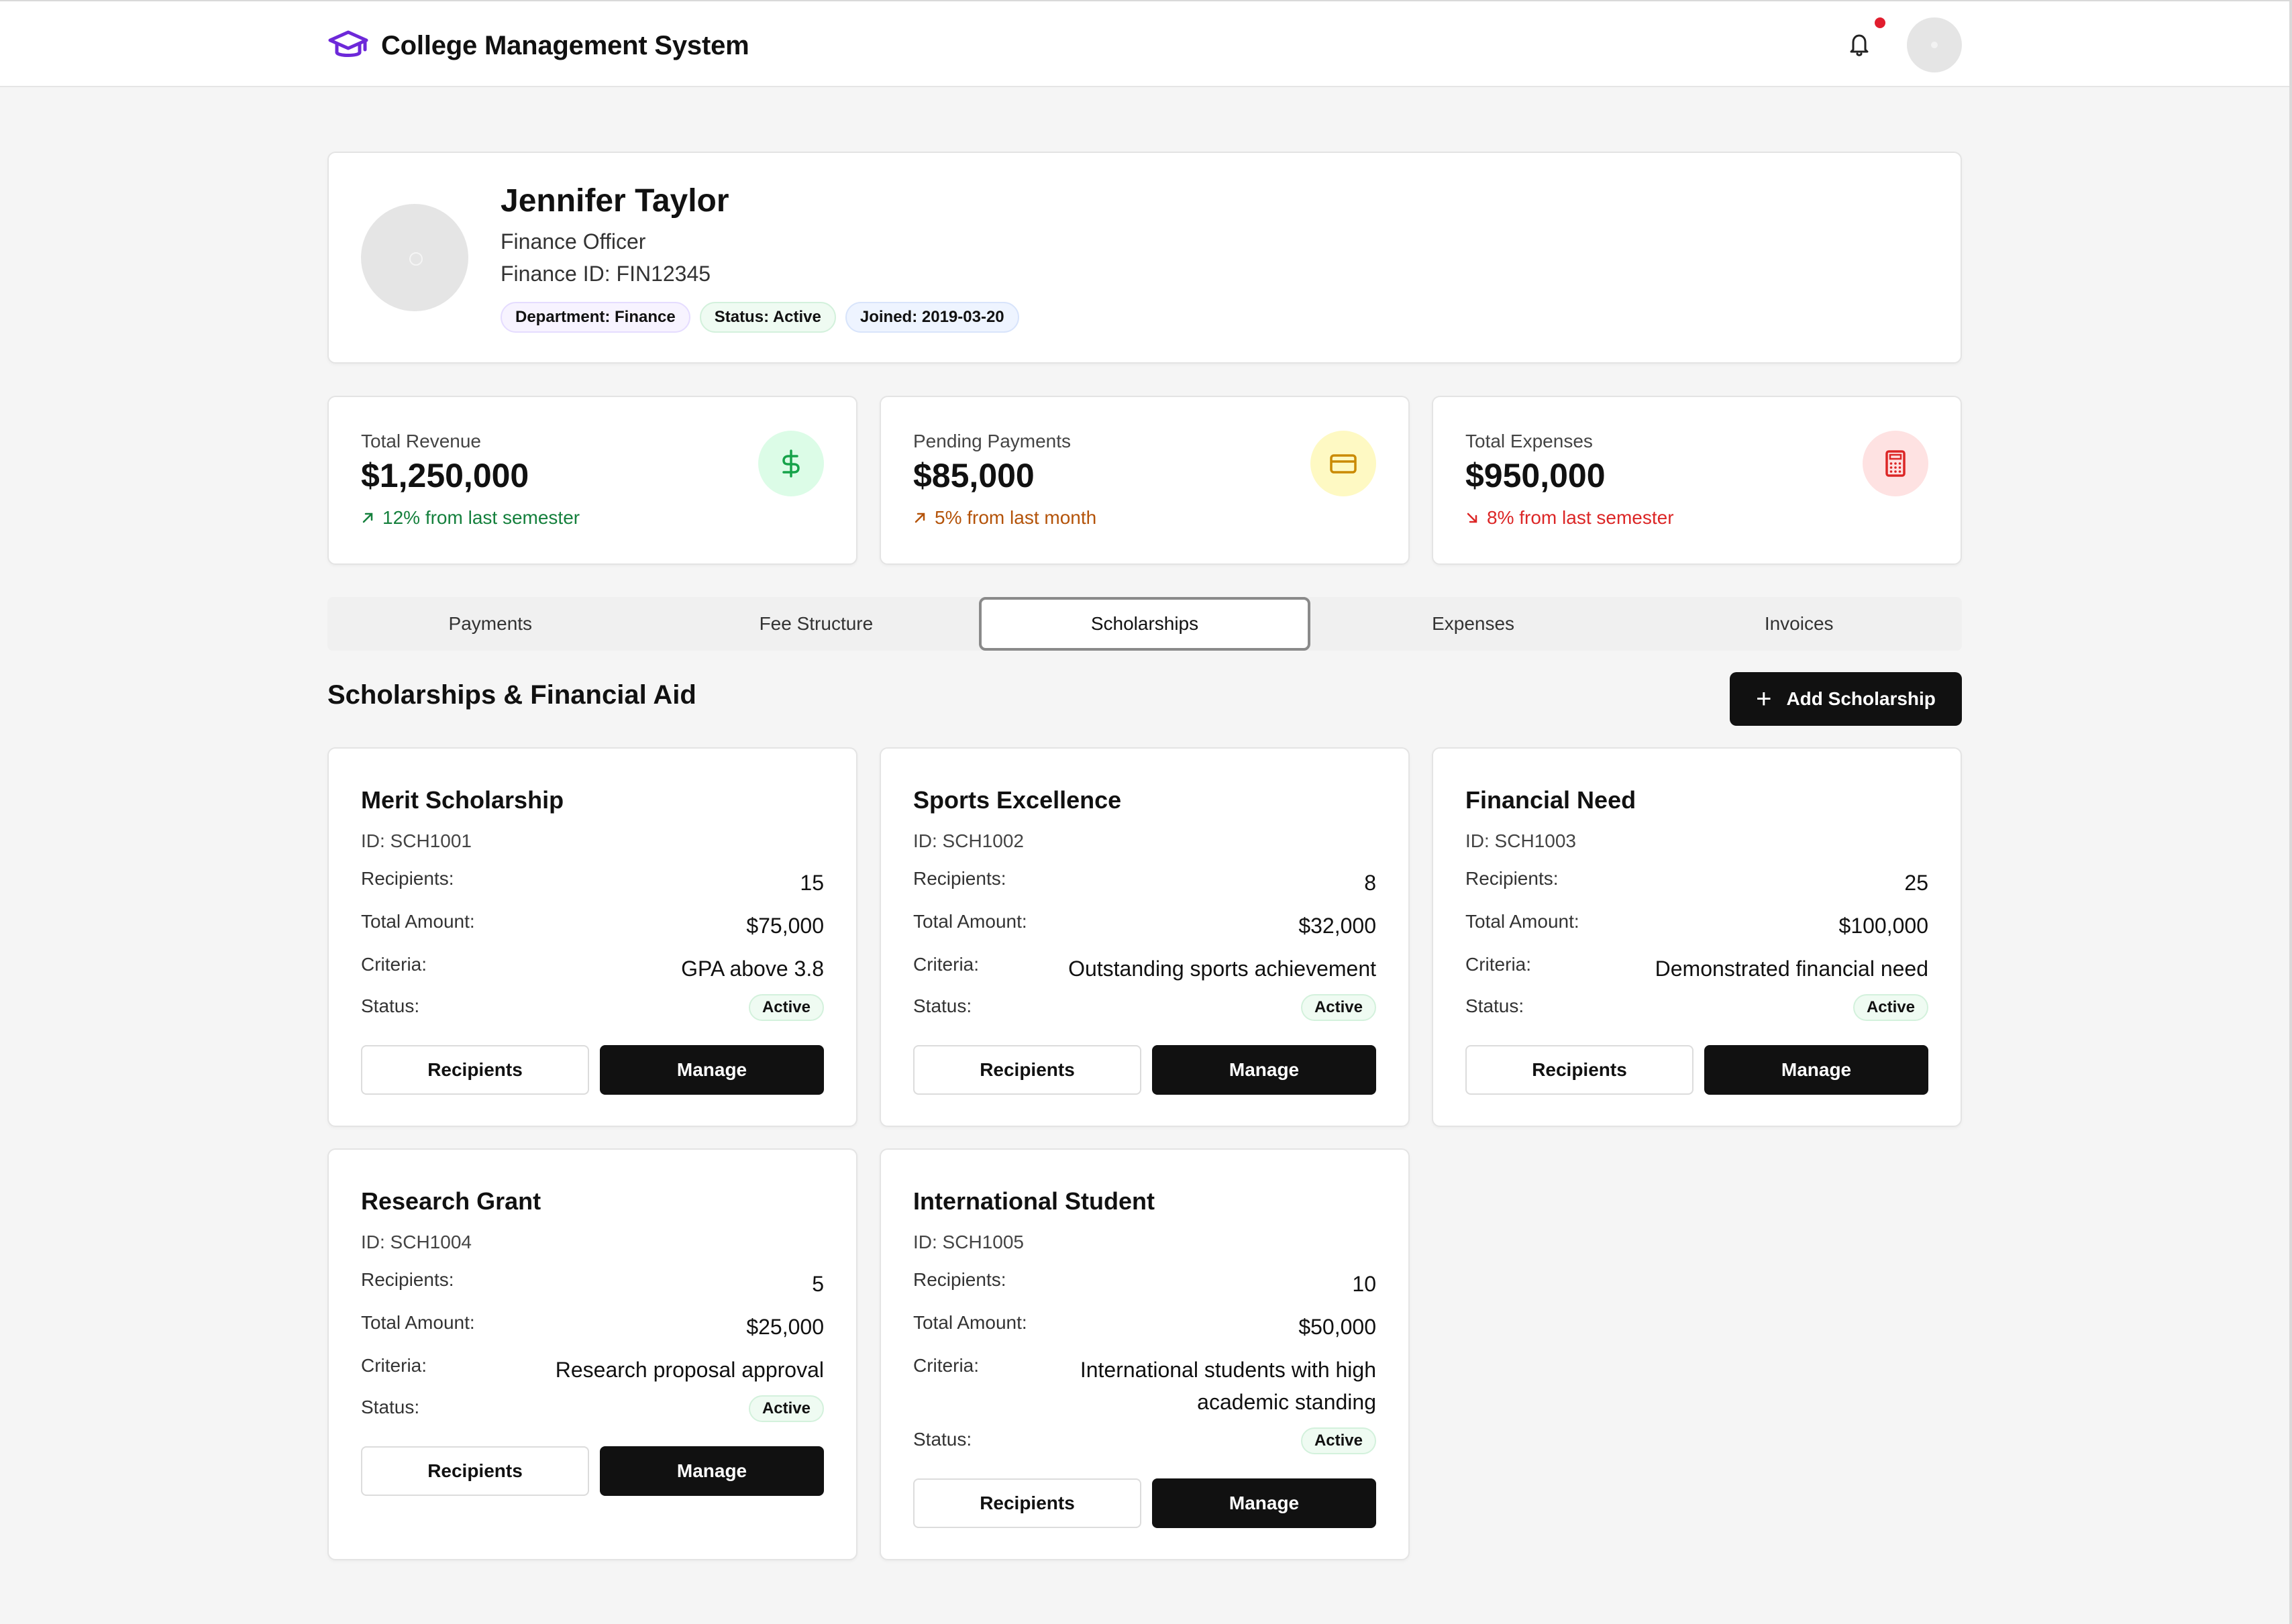  I want to click on scholarship-name: Research Grant, so click(451, 1201).